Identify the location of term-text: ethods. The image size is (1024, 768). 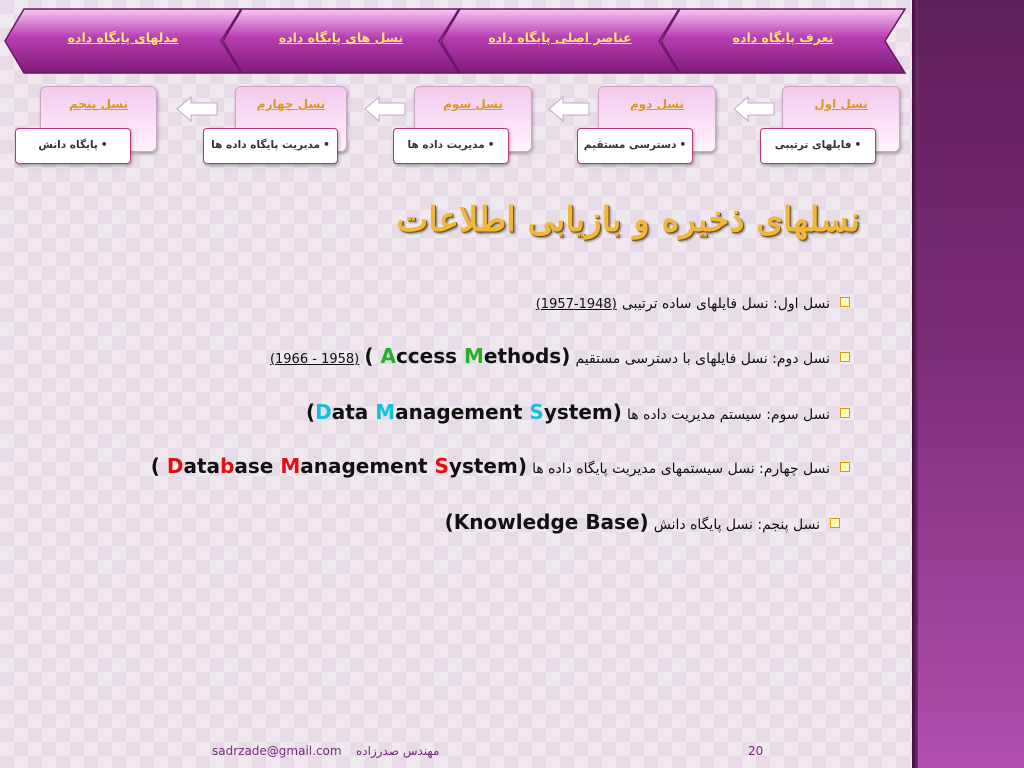
(522, 356).